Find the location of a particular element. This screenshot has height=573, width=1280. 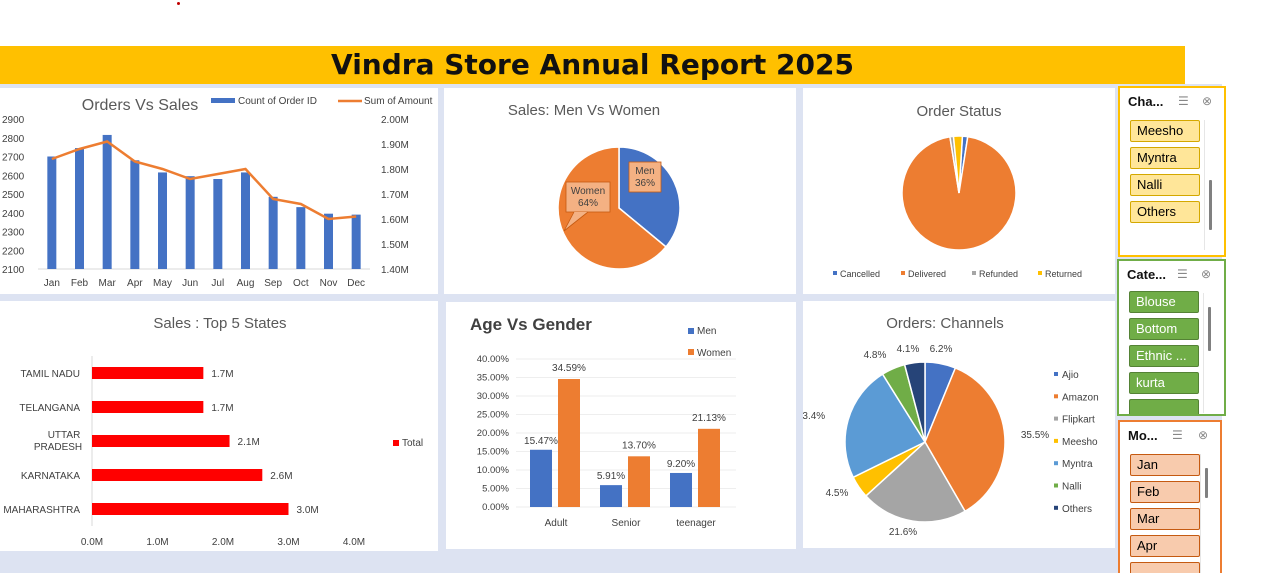

slicer-item-others: Others is located at coordinates (1165, 212).